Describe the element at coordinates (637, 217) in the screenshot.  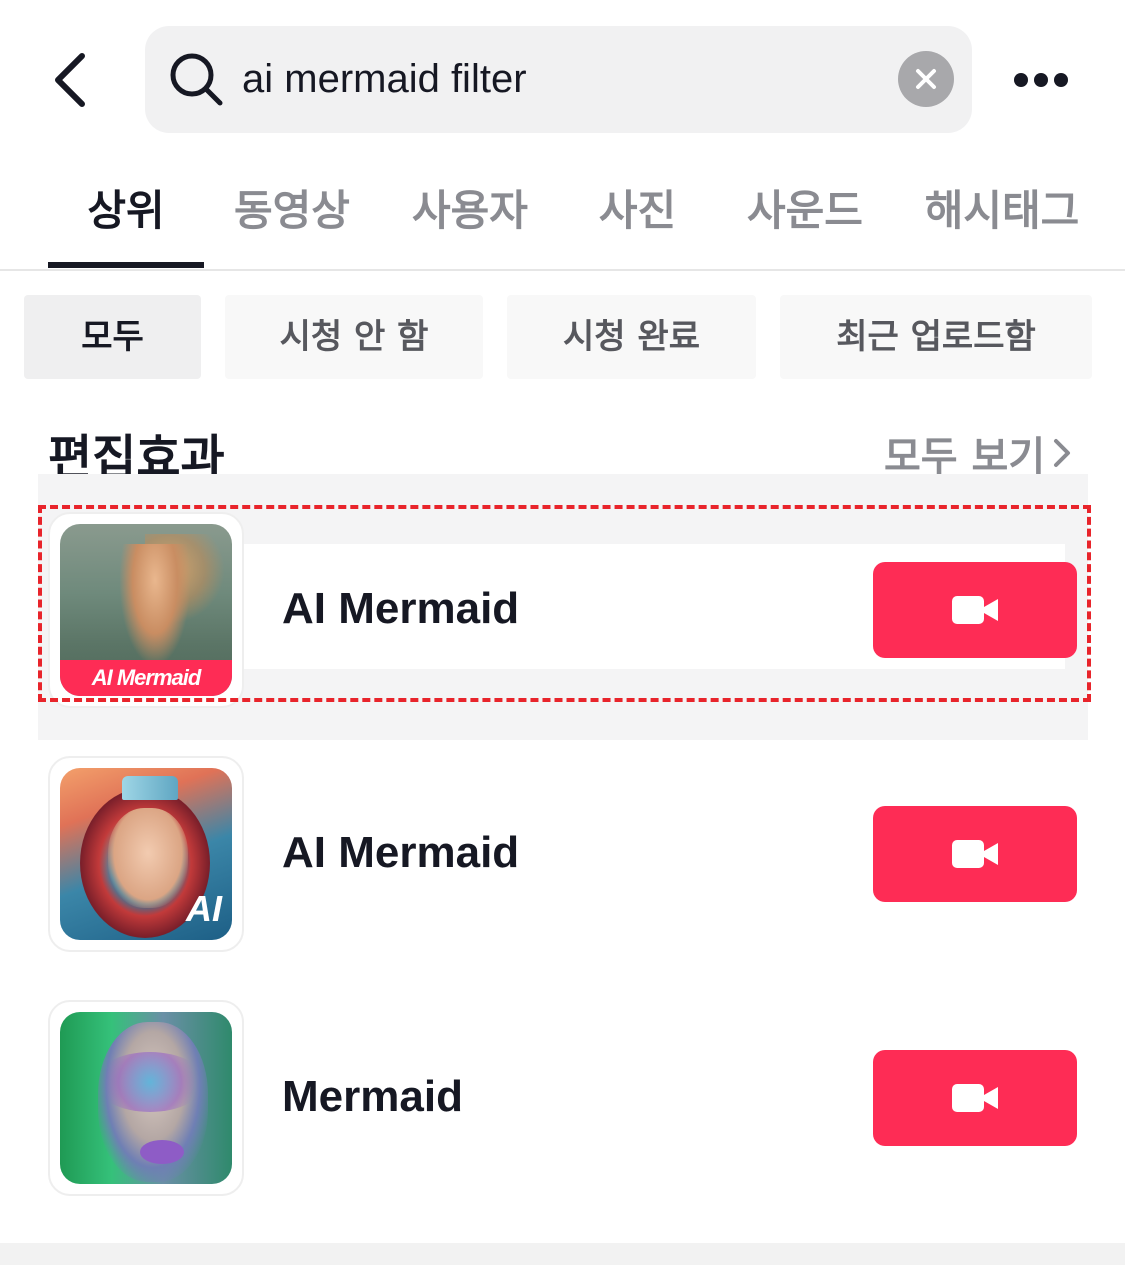
I see `tab-photos: 사진` at that location.